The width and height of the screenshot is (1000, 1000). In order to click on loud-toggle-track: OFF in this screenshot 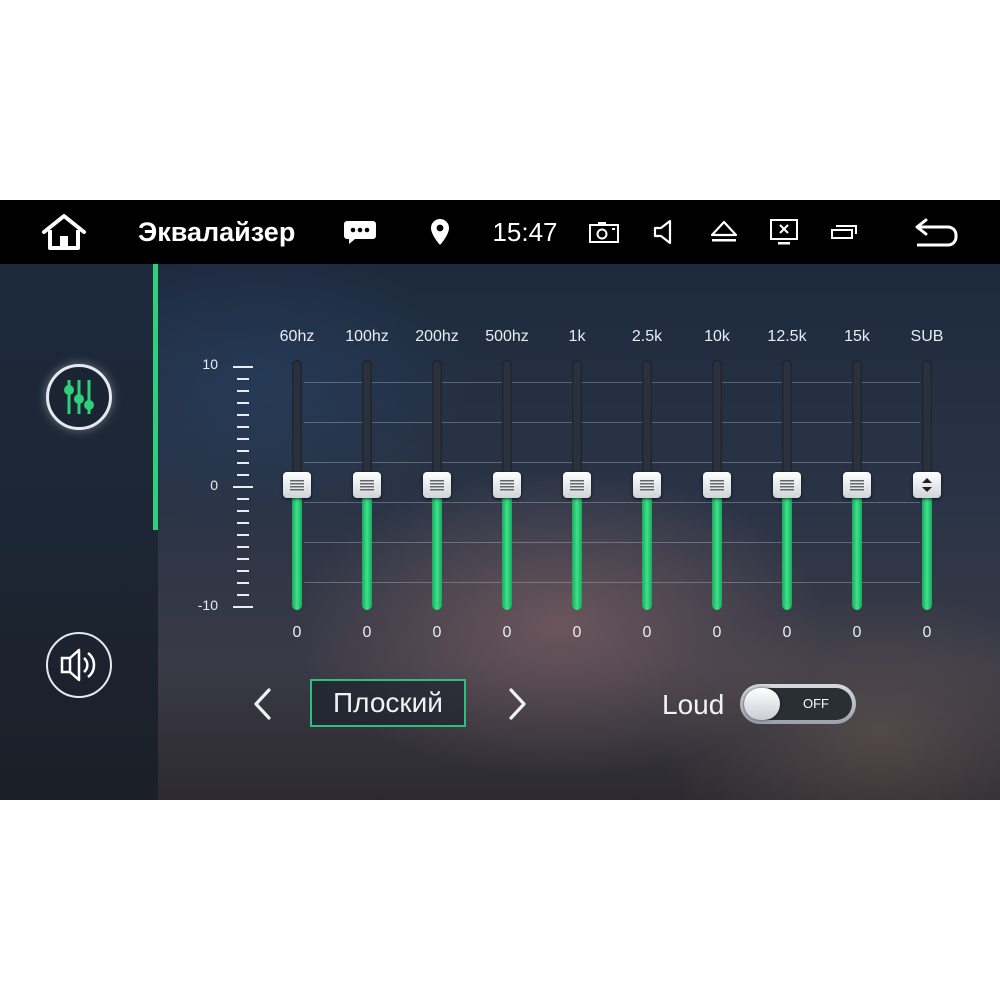, I will do `click(798, 704)`.